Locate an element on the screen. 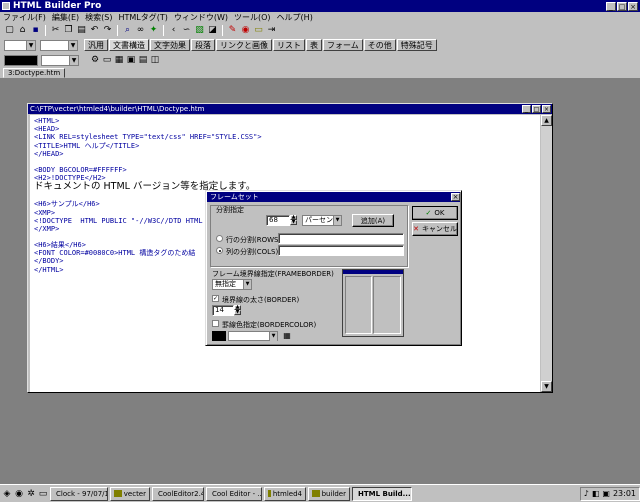 The image size is (640, 502). split-value-input: 68 is located at coordinates (278, 220).